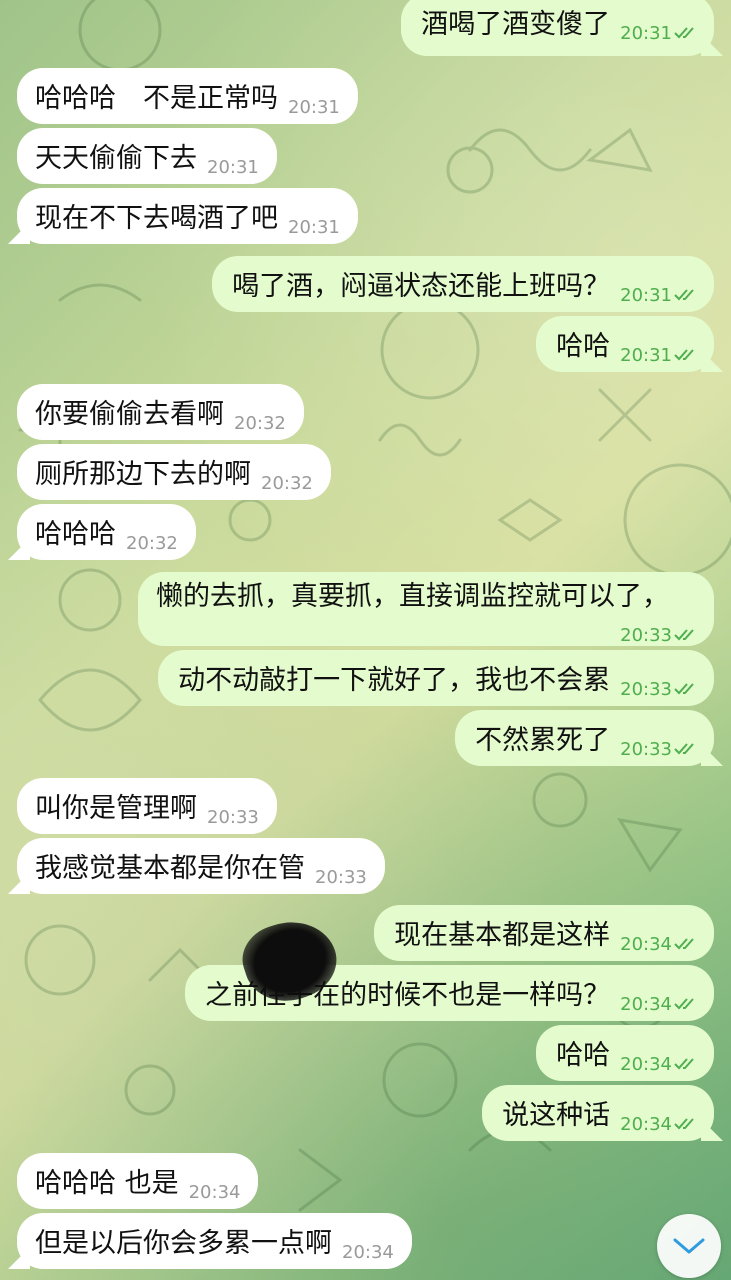  I want to click on message-incoming: 你要偷偷去看啊 20:32, so click(160, 412).